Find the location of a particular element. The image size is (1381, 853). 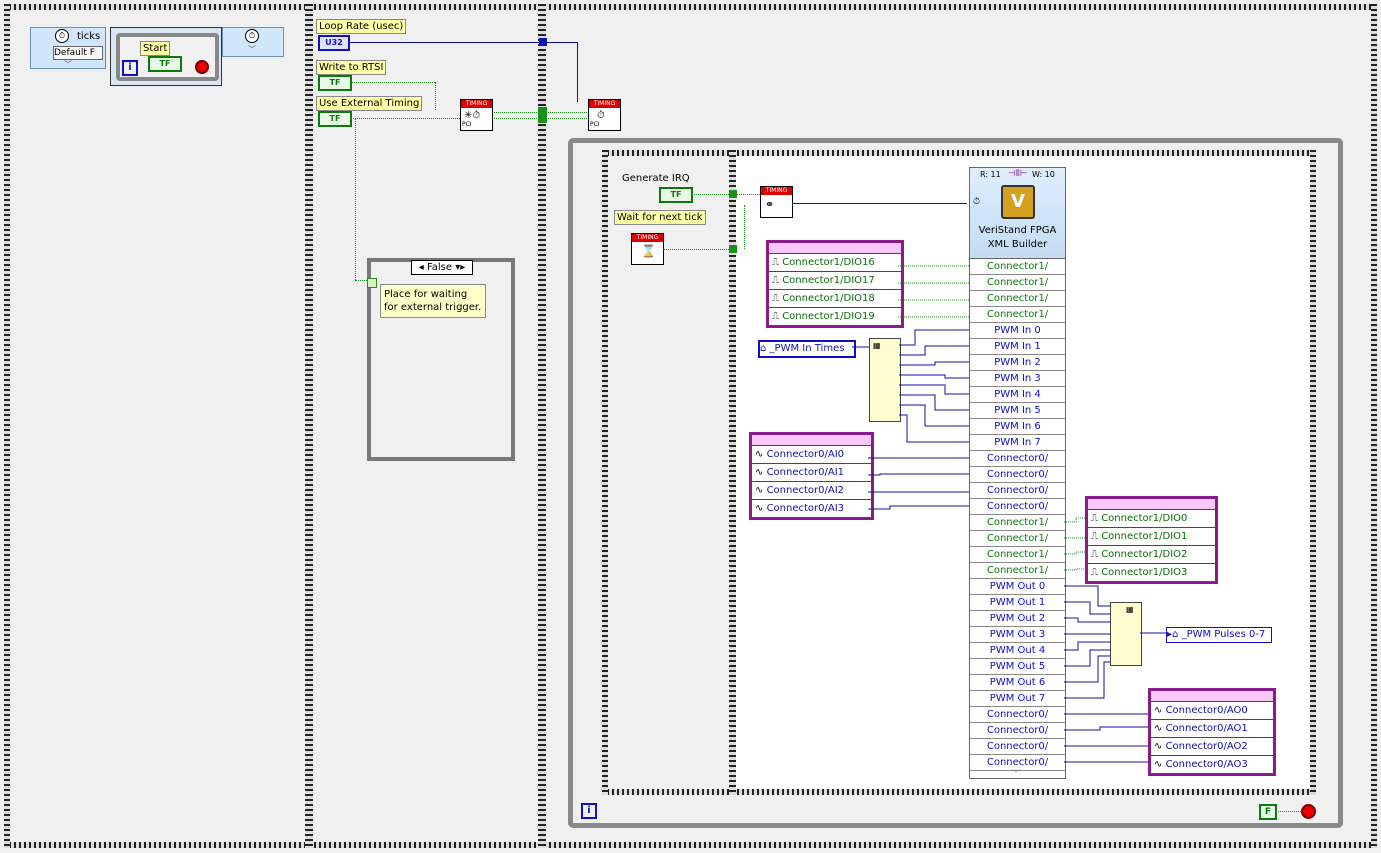

start-boolean: TF is located at coordinates (165, 64).